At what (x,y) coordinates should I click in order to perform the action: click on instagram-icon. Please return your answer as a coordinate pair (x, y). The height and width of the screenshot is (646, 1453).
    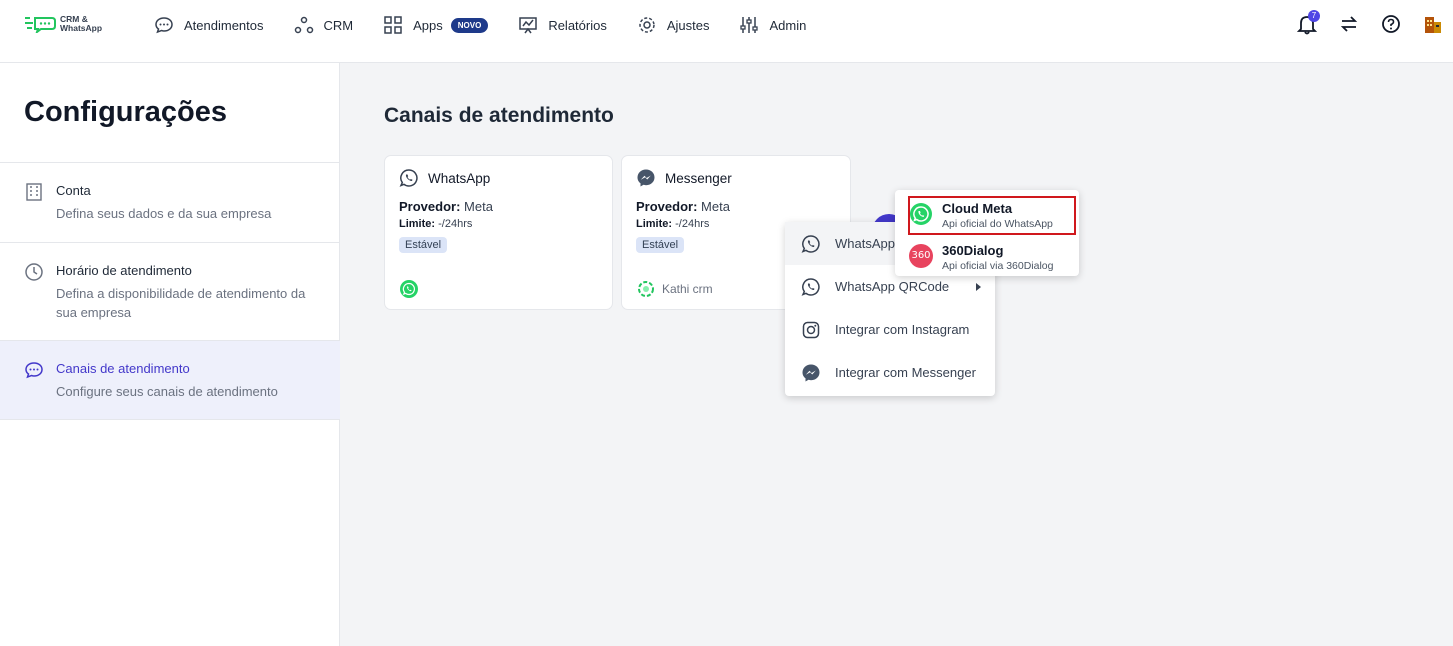
    Looking at the image, I should click on (811, 329).